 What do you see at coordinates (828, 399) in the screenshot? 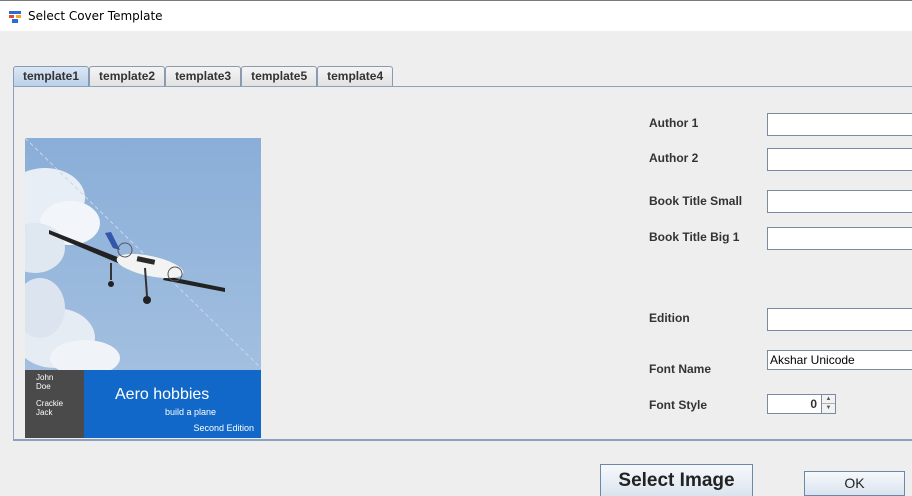
I see `spinner-up-icon: ▲` at bounding box center [828, 399].